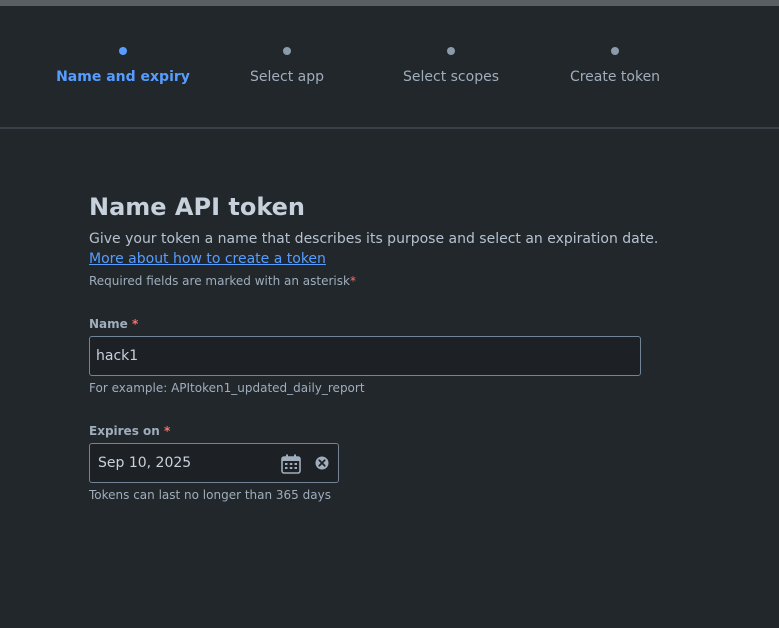 The width and height of the screenshot is (779, 628). I want to click on step-create-token: Create token, so click(615, 66).